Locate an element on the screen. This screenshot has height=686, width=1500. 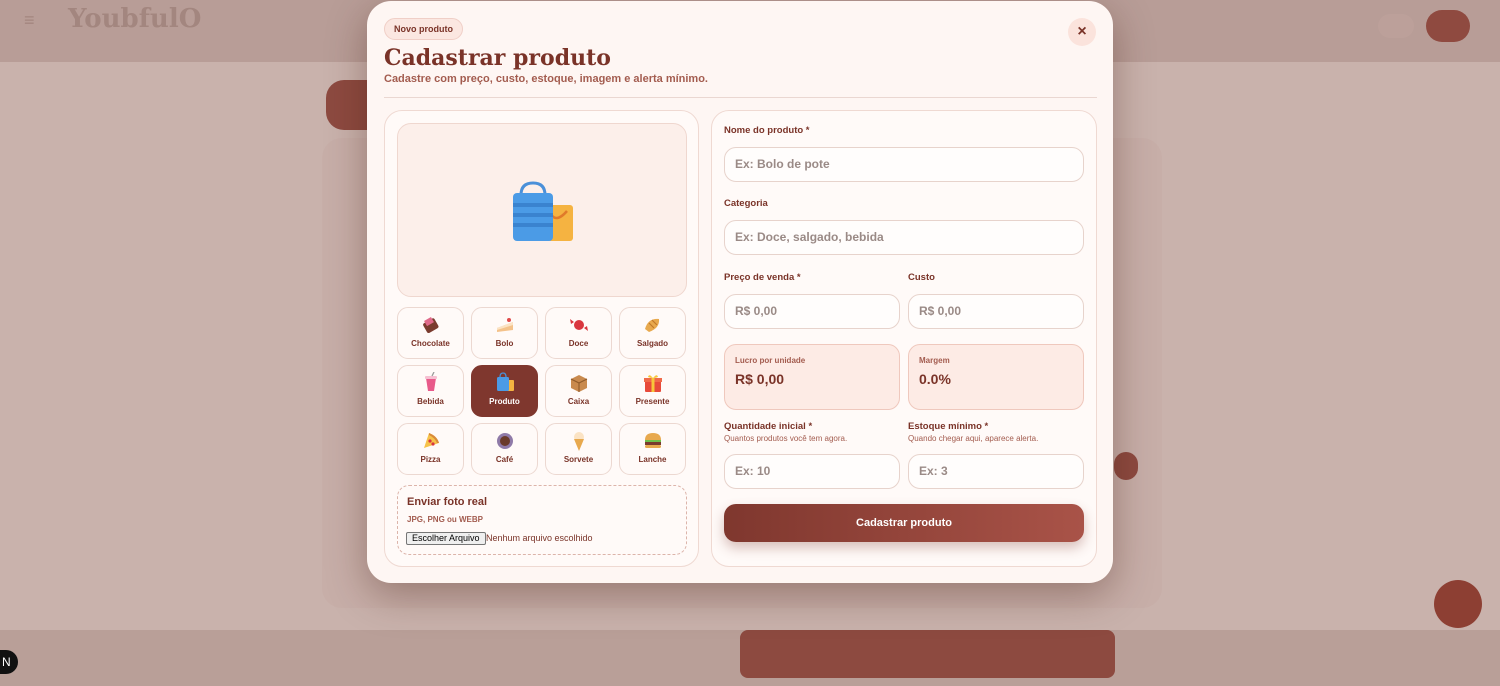
category-label: Café is located at coordinates (504, 459).